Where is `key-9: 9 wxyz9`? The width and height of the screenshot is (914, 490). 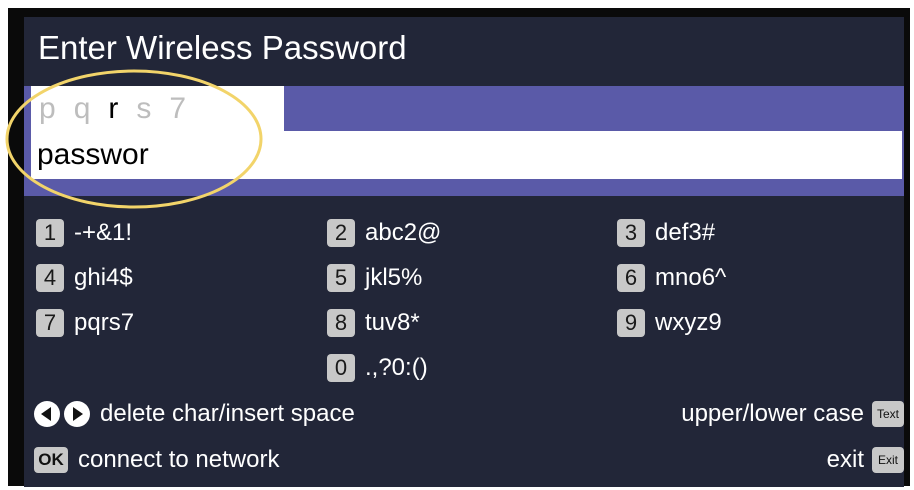 key-9: 9 wxyz9 is located at coordinates (669, 323).